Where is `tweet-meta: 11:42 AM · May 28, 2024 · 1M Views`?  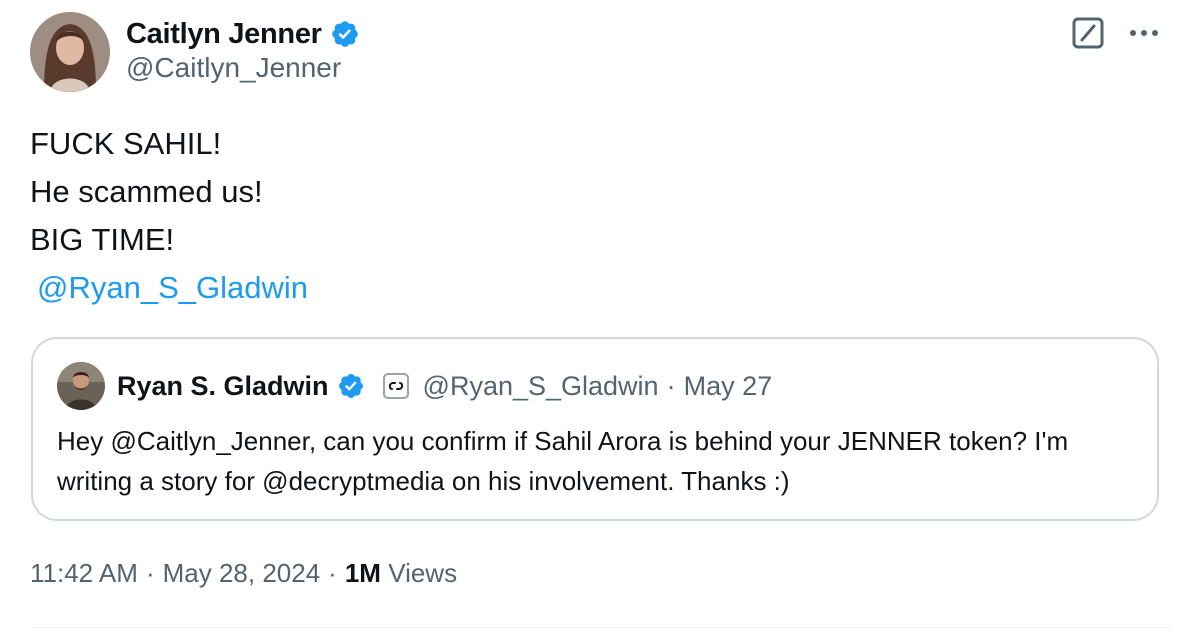 tweet-meta: 11:42 AM · May 28, 2024 · 1M Views is located at coordinates (243, 573).